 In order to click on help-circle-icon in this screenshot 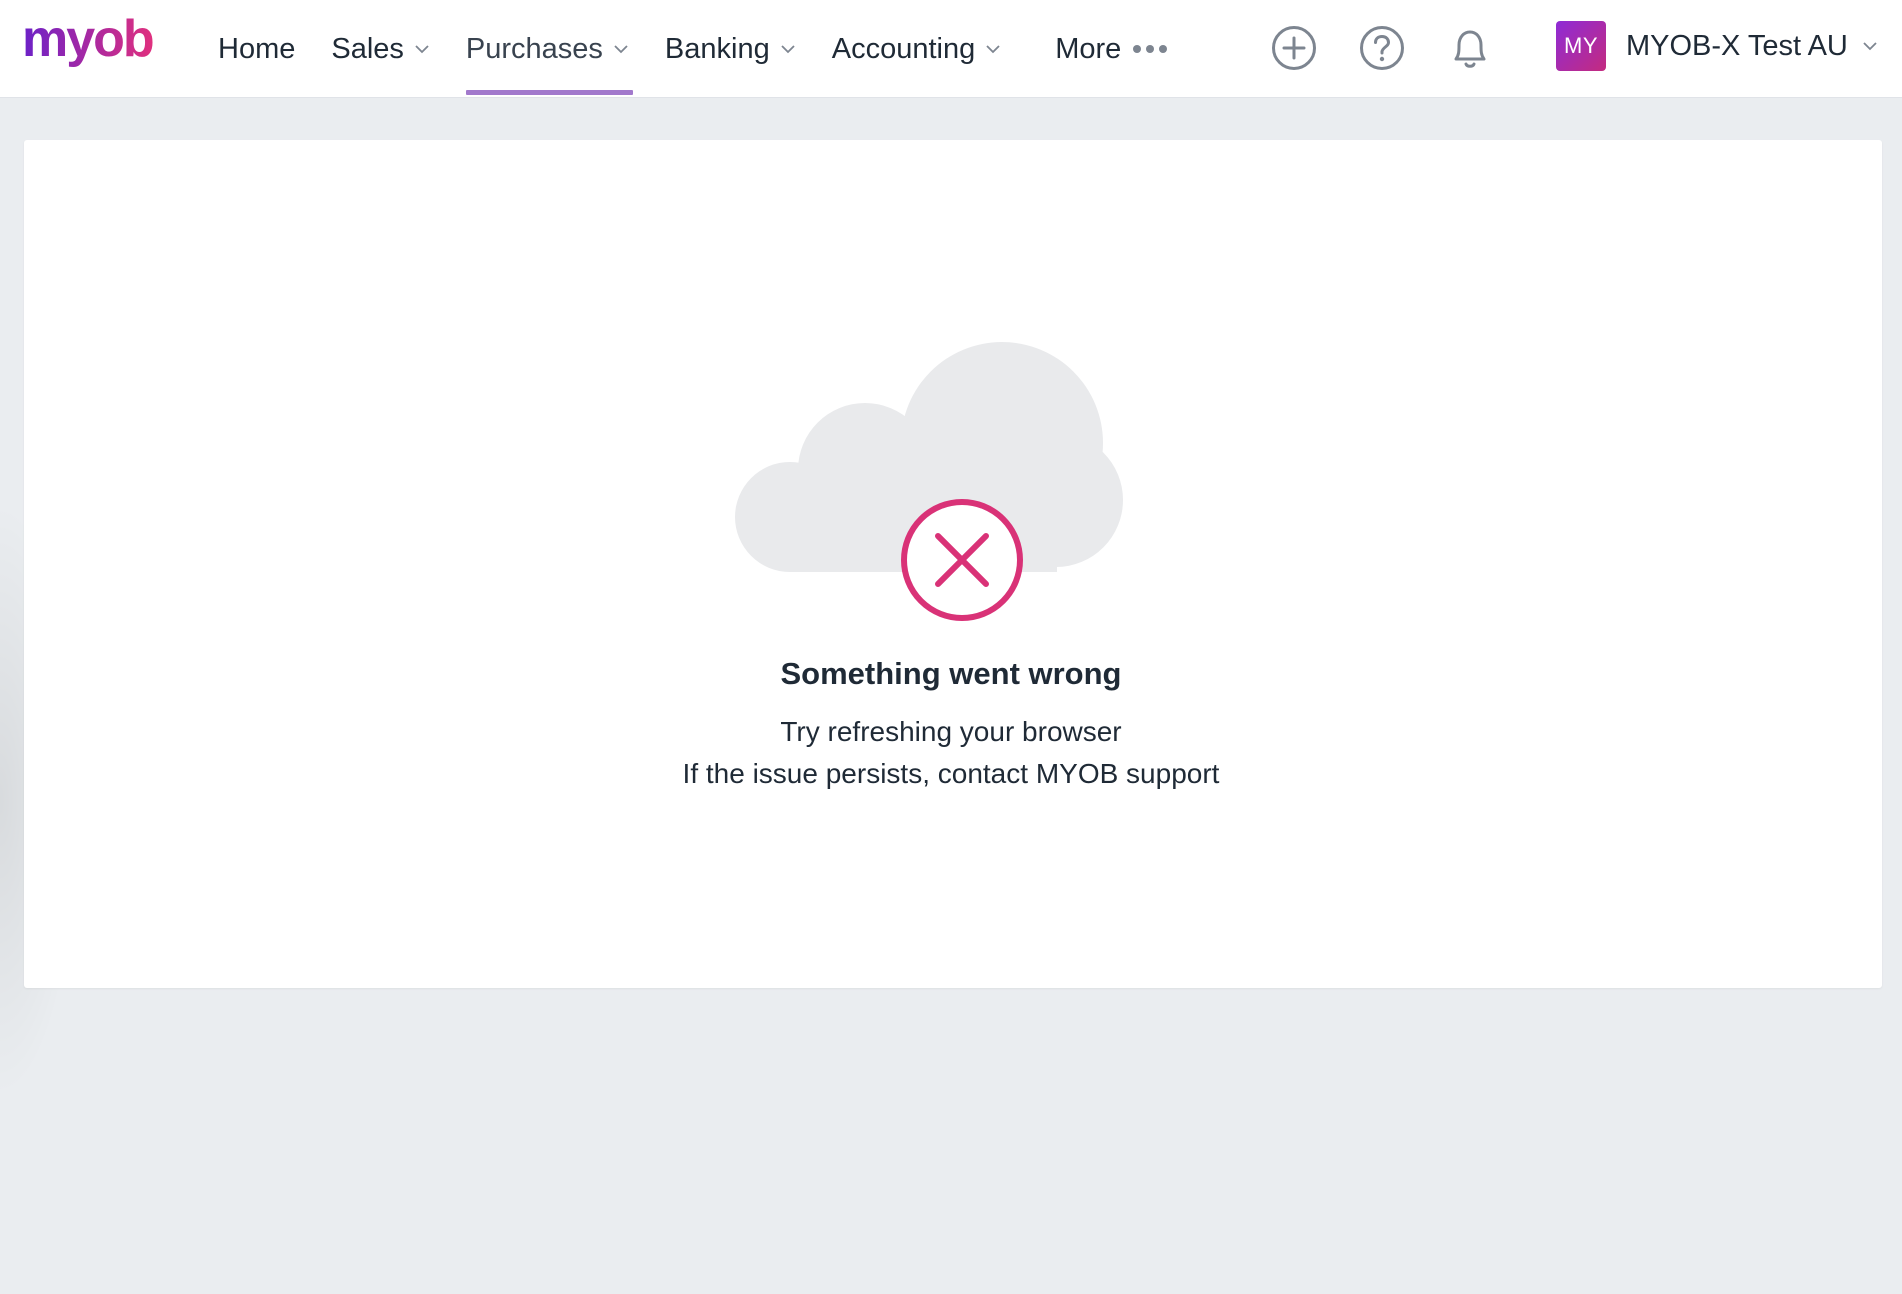, I will do `click(1382, 48)`.